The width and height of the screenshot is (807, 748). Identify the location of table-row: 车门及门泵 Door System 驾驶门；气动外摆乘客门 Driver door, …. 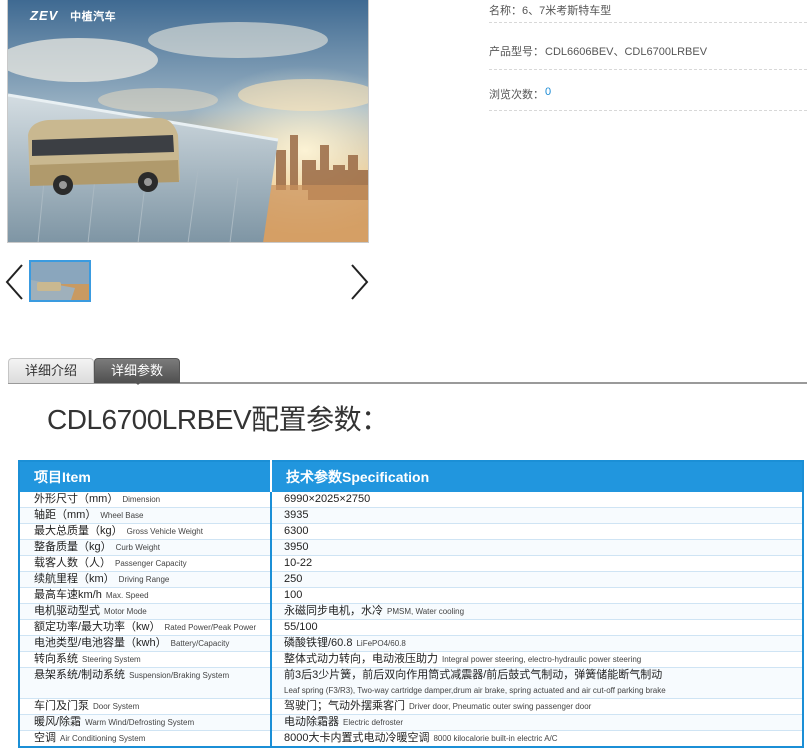
(411, 706).